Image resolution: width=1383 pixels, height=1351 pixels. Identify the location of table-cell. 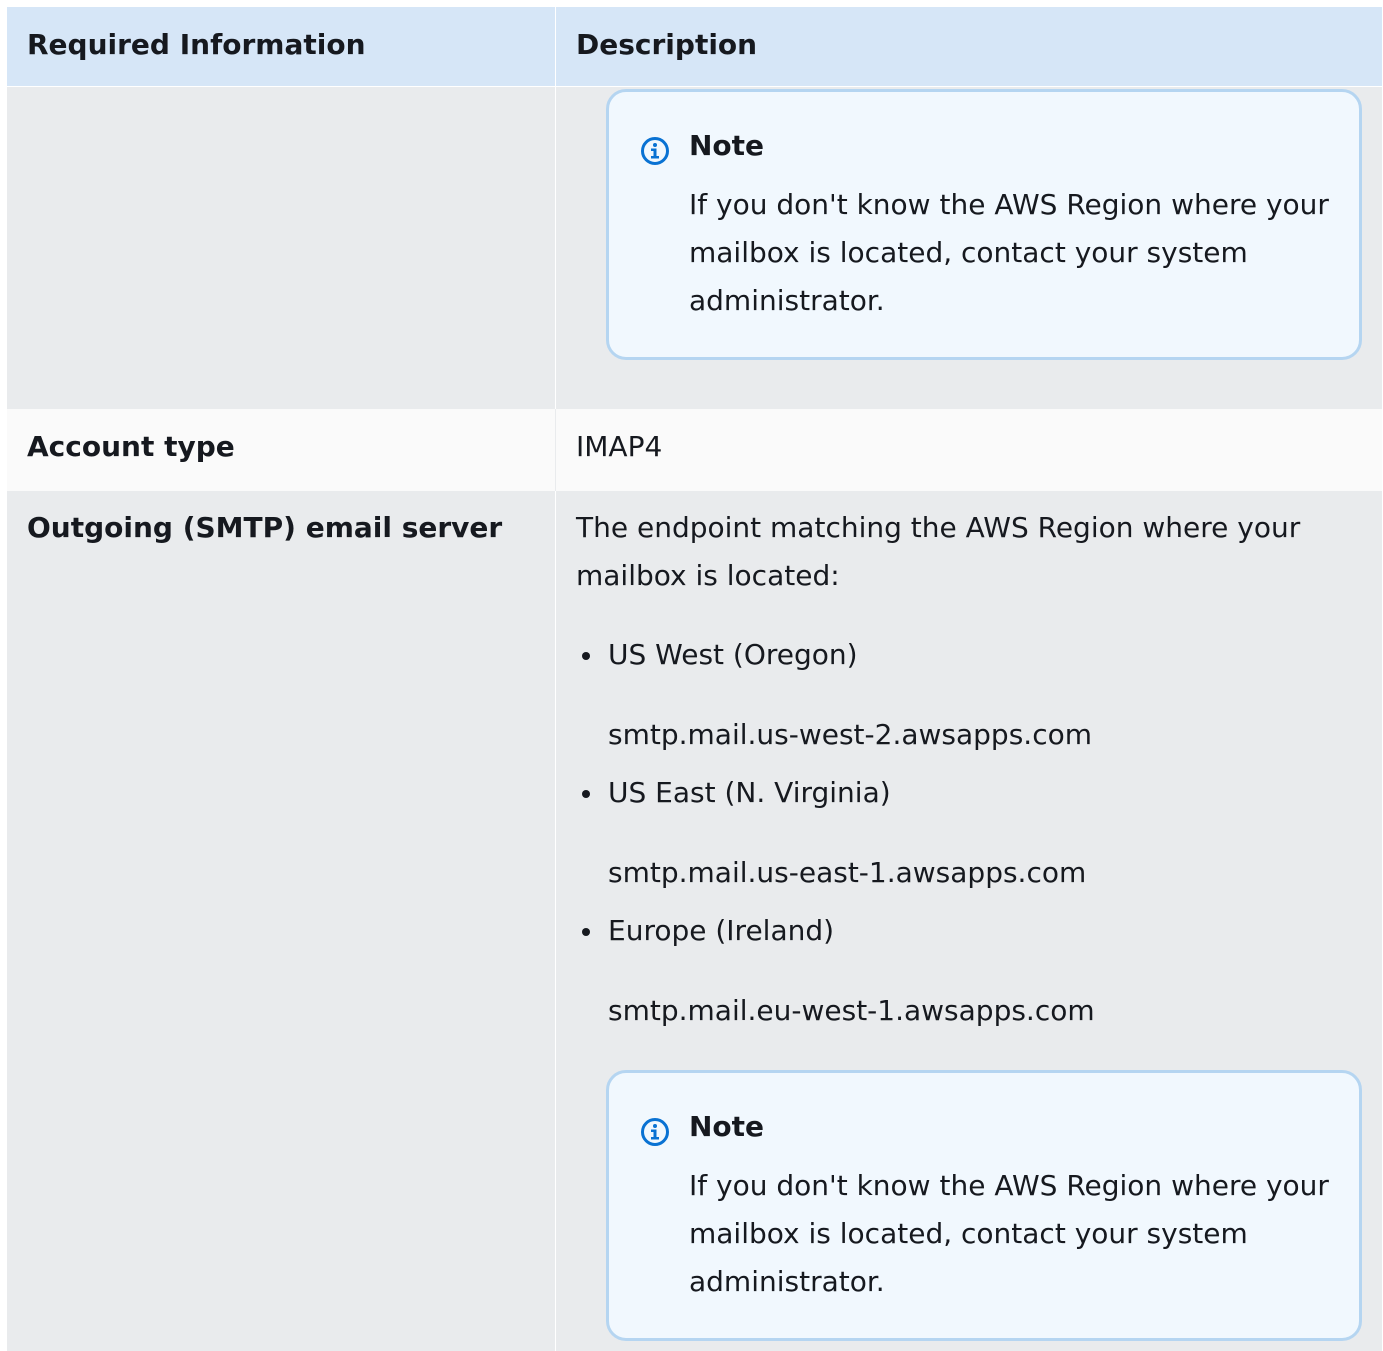
(281, 248).